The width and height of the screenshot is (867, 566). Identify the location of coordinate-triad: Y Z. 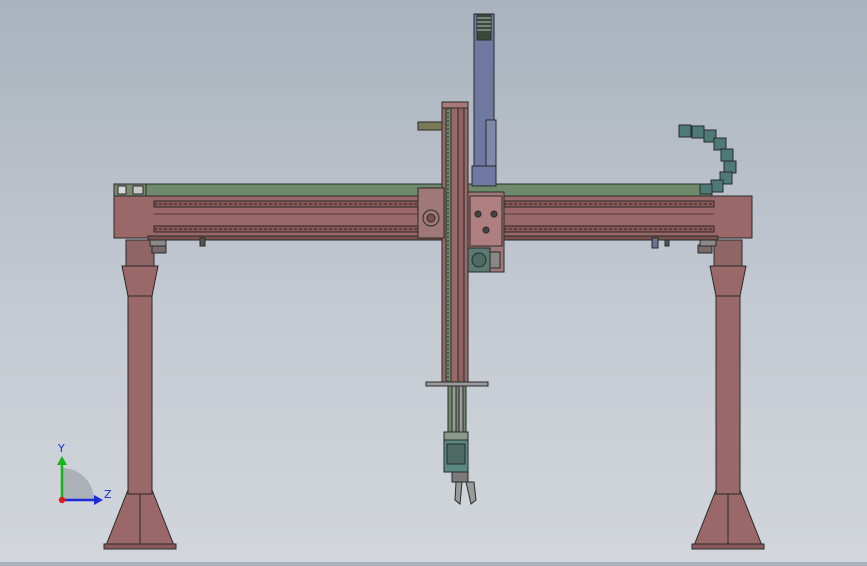
(83, 474).